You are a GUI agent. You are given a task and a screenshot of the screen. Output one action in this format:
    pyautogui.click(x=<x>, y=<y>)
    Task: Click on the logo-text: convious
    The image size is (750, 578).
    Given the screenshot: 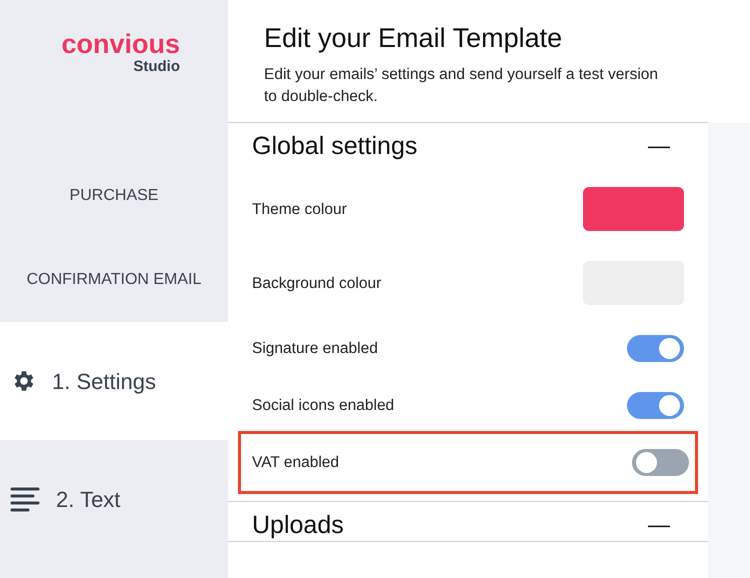 What is the action you would take?
    pyautogui.click(x=120, y=44)
    